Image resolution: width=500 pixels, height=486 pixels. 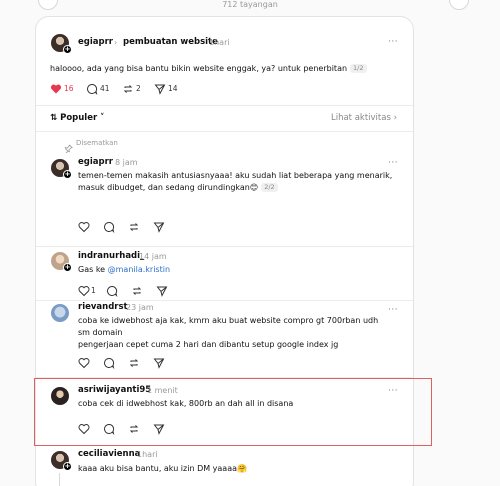 I want to click on reply-text: kaaa aku bisa bantu, aku izin DM yaaaa🤗, so click(x=162, y=468).